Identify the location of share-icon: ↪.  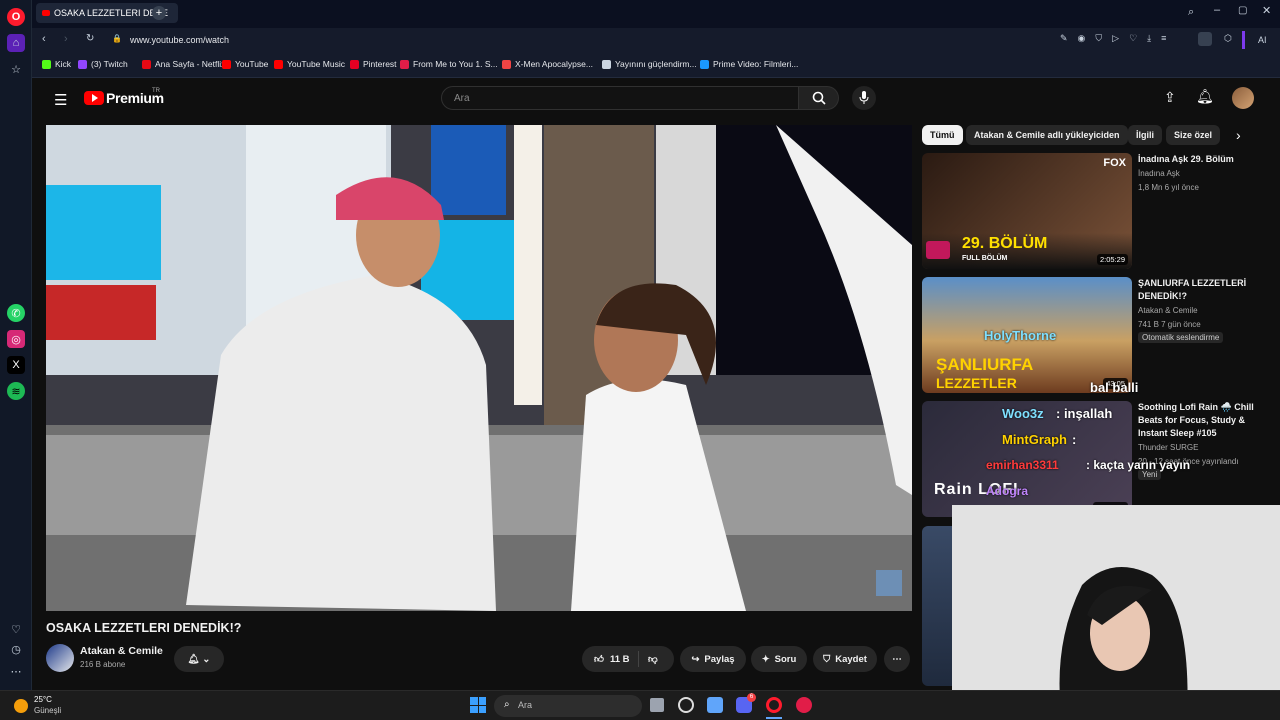
(695, 659).